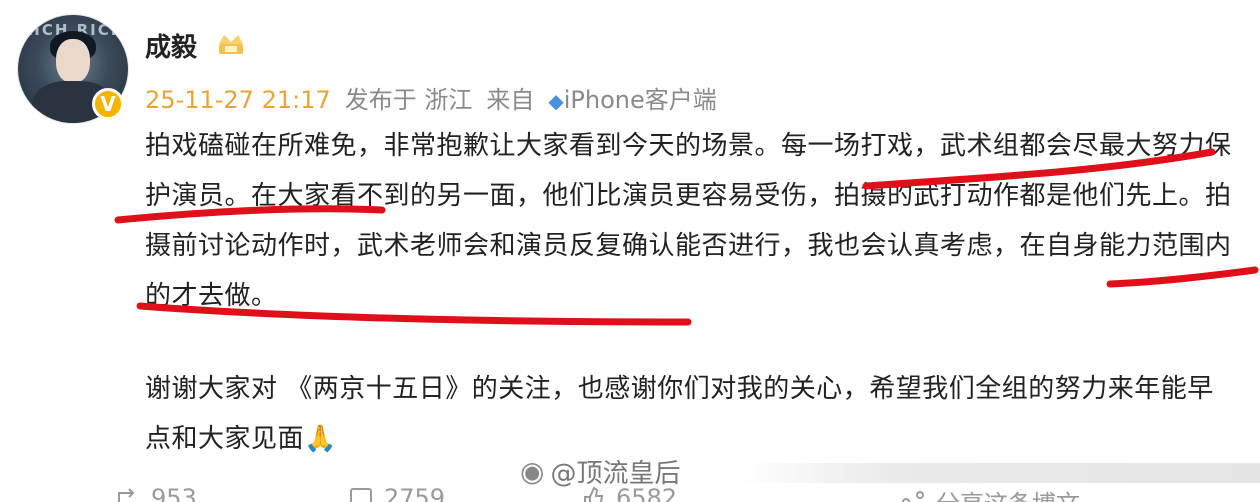 Image resolution: width=1260 pixels, height=502 pixels. I want to click on crown-badge-icon, so click(231, 44).